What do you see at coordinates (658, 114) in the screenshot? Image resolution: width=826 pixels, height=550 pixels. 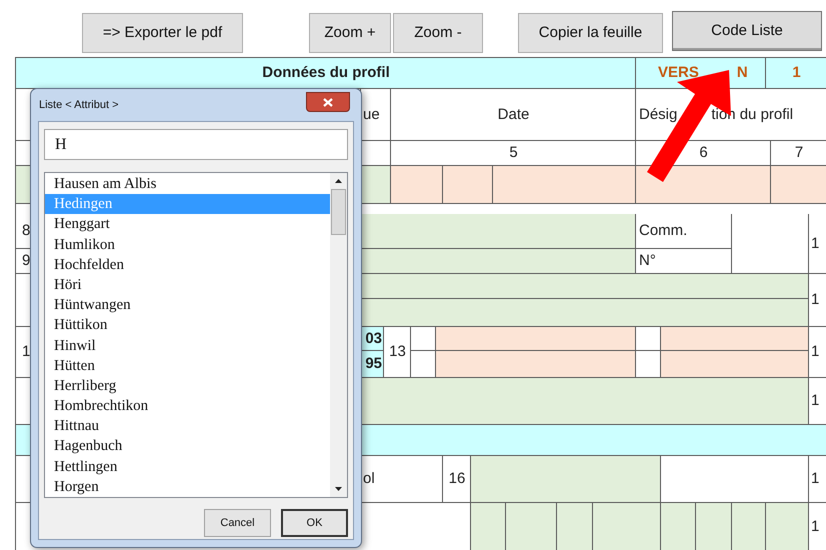 I see `column-header: Désig` at bounding box center [658, 114].